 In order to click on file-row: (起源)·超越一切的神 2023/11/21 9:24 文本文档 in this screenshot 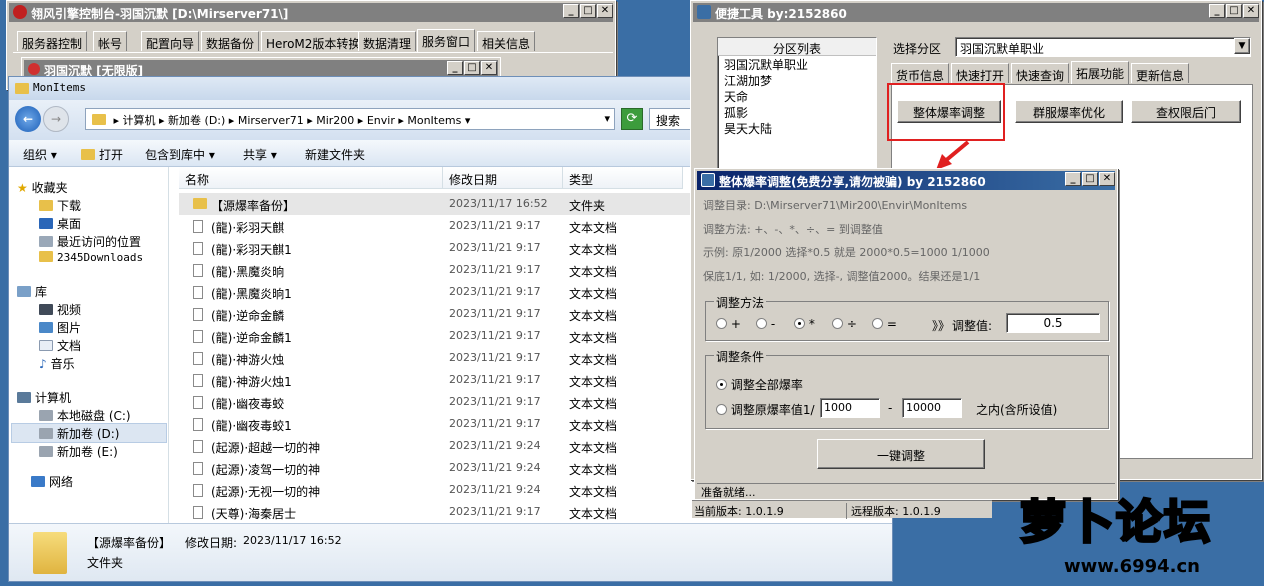, I will do `click(439, 446)`.